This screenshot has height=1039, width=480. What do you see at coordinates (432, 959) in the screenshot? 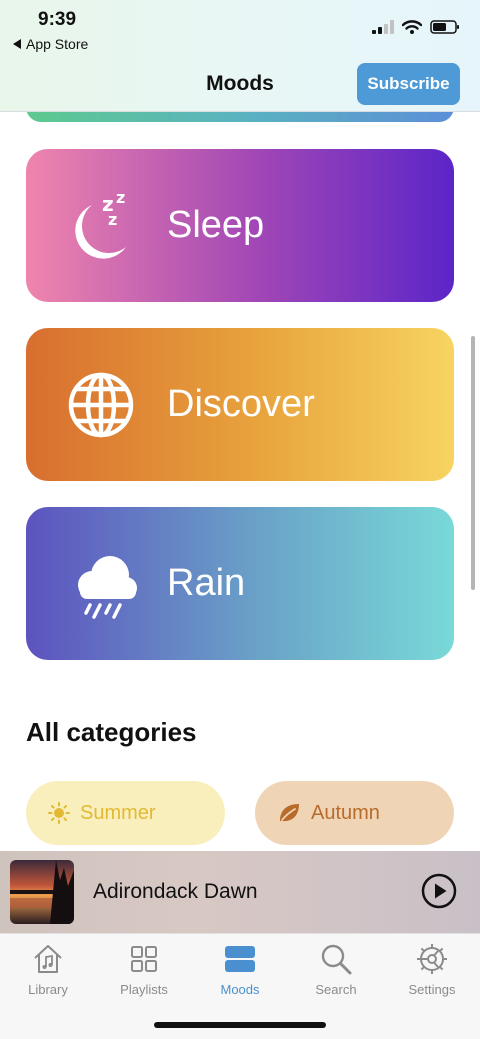
I see `gear-icon` at bounding box center [432, 959].